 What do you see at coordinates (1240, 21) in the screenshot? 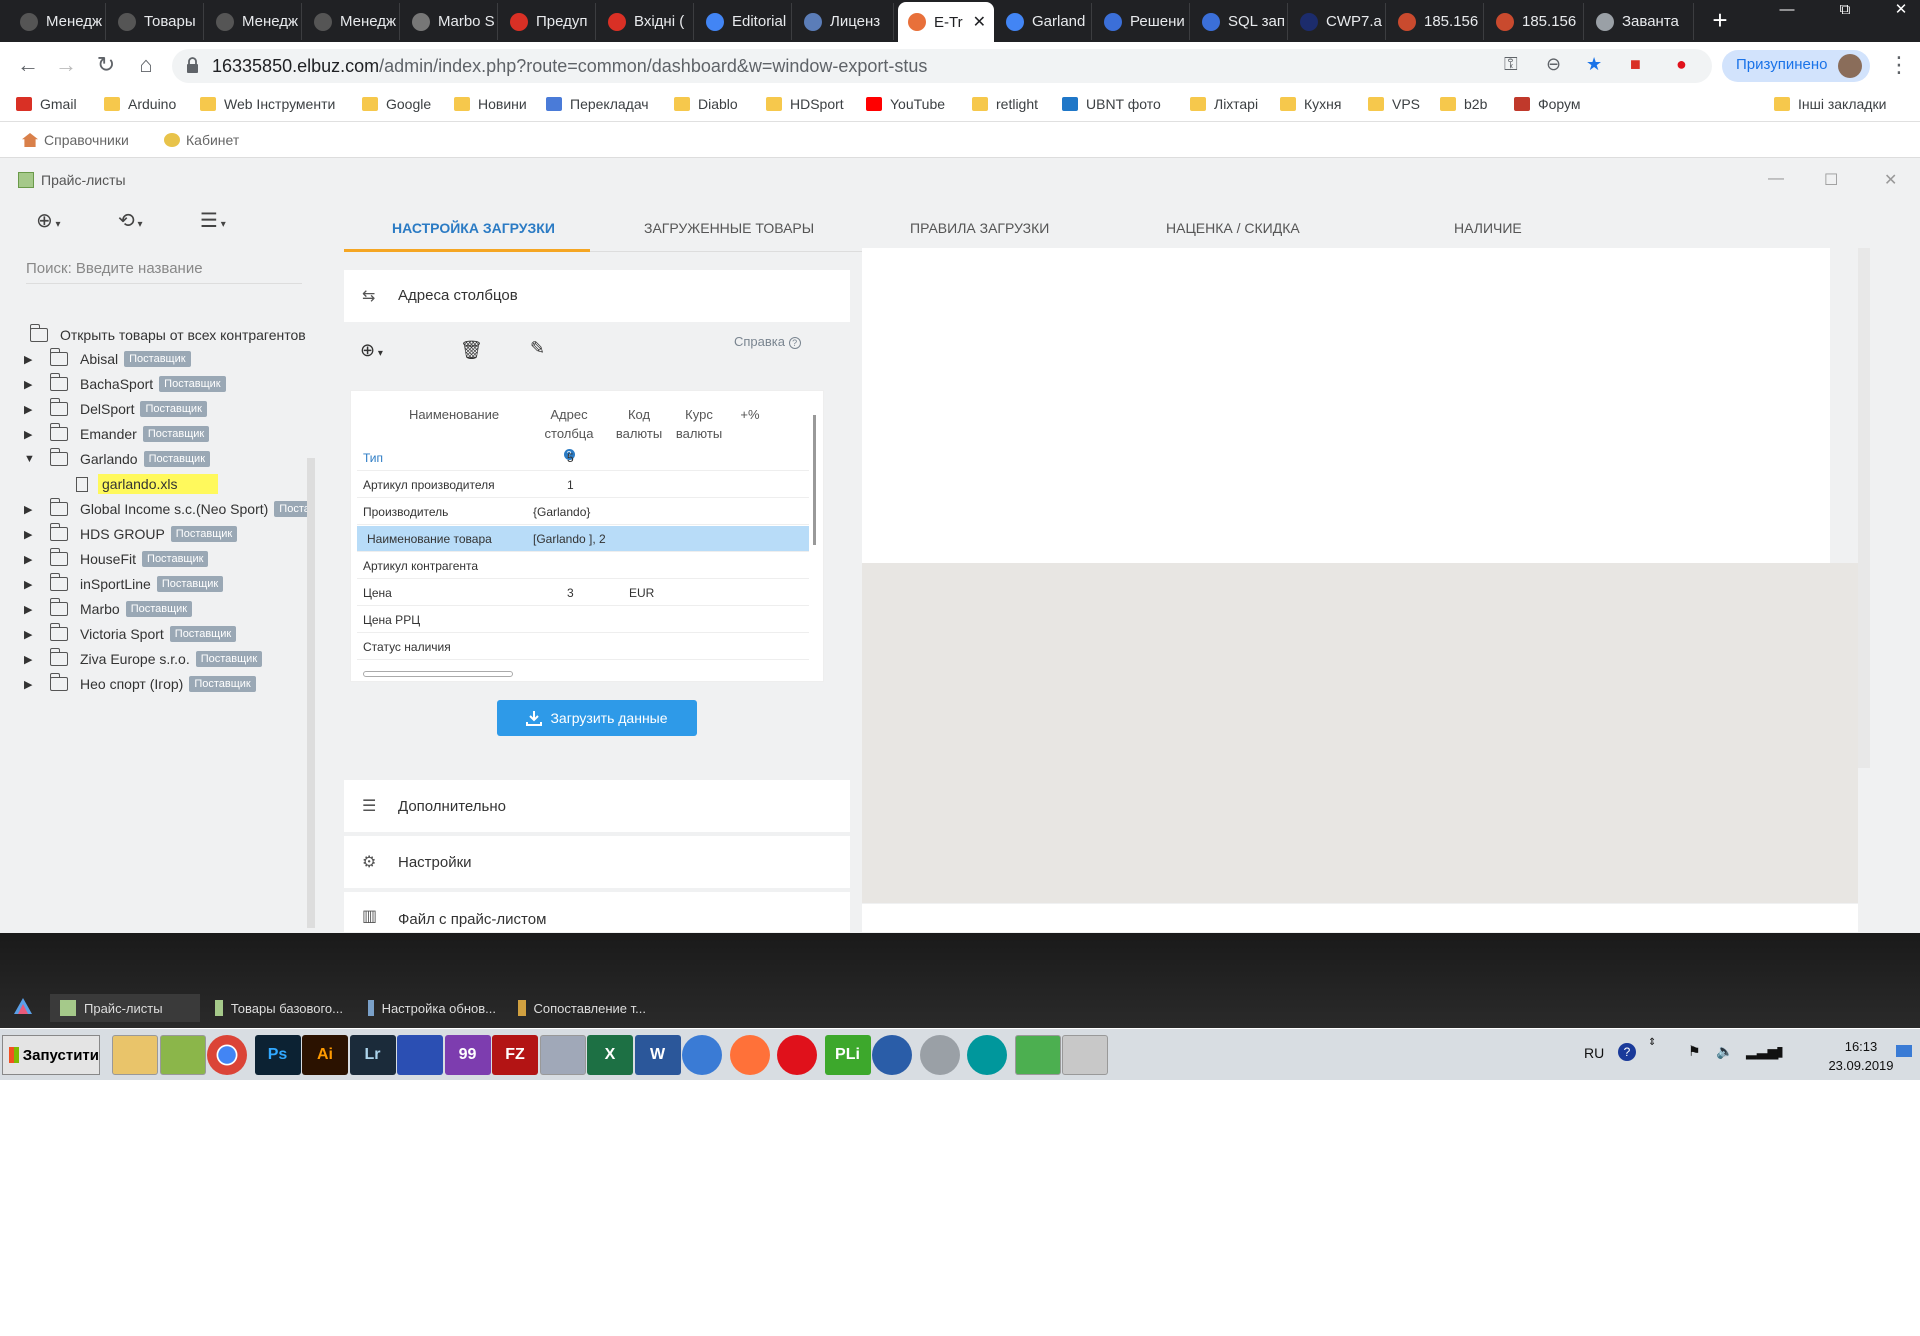
I see `browser-tab: SQL зап` at bounding box center [1240, 21].